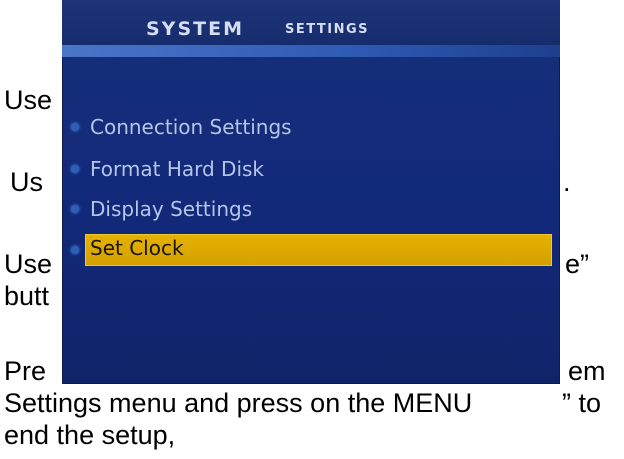 The width and height of the screenshot is (624, 459). I want to click on menu-item-set-clock: Set Clock, so click(311, 251).